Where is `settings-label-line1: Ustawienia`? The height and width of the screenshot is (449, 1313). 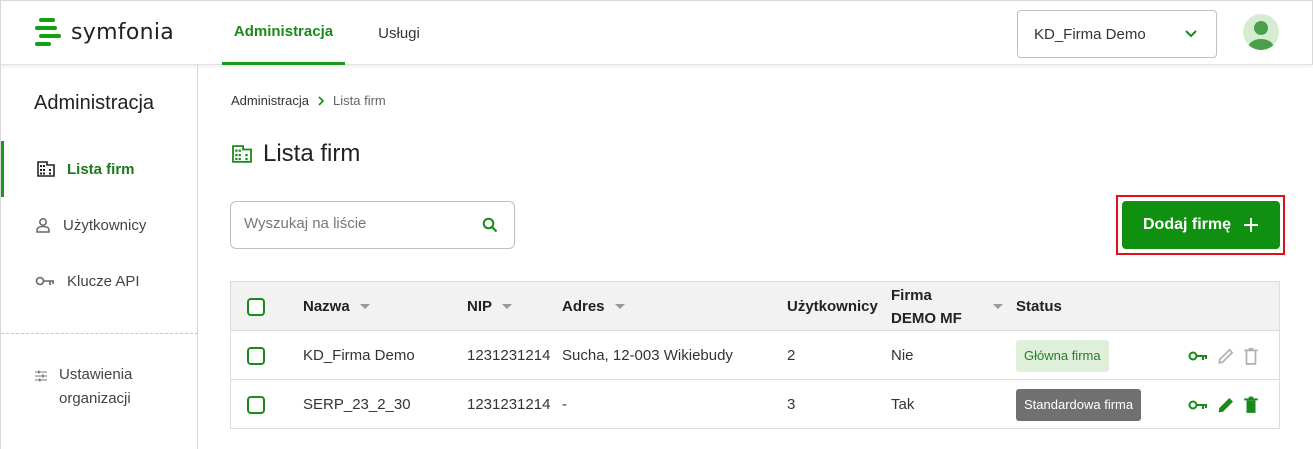 settings-label-line1: Ustawienia is located at coordinates (96, 374).